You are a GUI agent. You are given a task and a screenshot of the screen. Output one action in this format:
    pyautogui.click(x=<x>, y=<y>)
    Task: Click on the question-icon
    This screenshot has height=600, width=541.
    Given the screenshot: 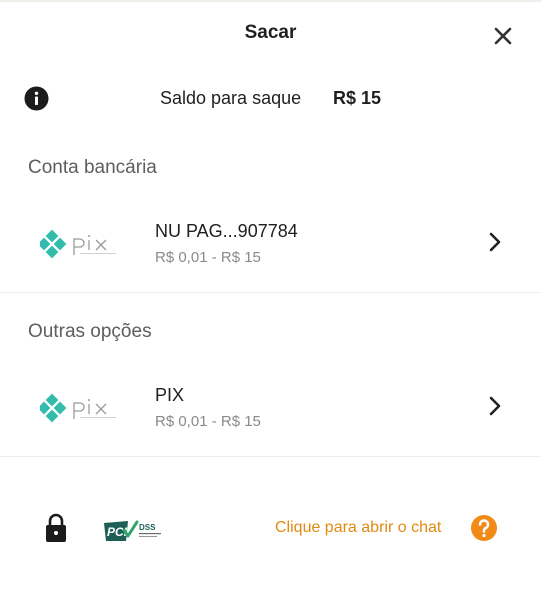 What is the action you would take?
    pyautogui.click(x=484, y=528)
    